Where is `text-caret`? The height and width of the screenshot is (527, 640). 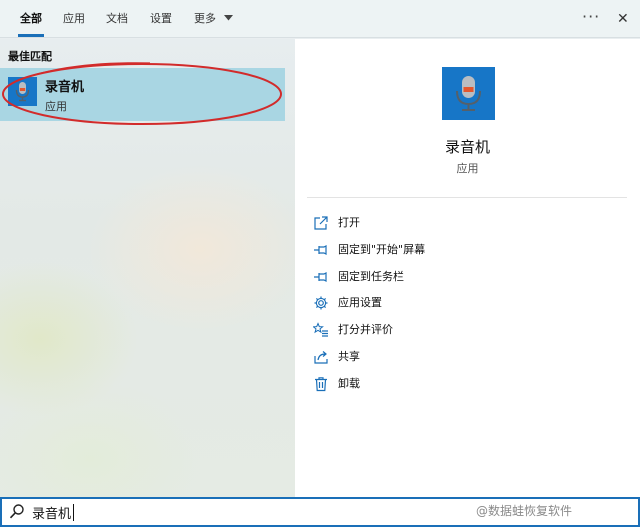
text-caret is located at coordinates (73, 512).